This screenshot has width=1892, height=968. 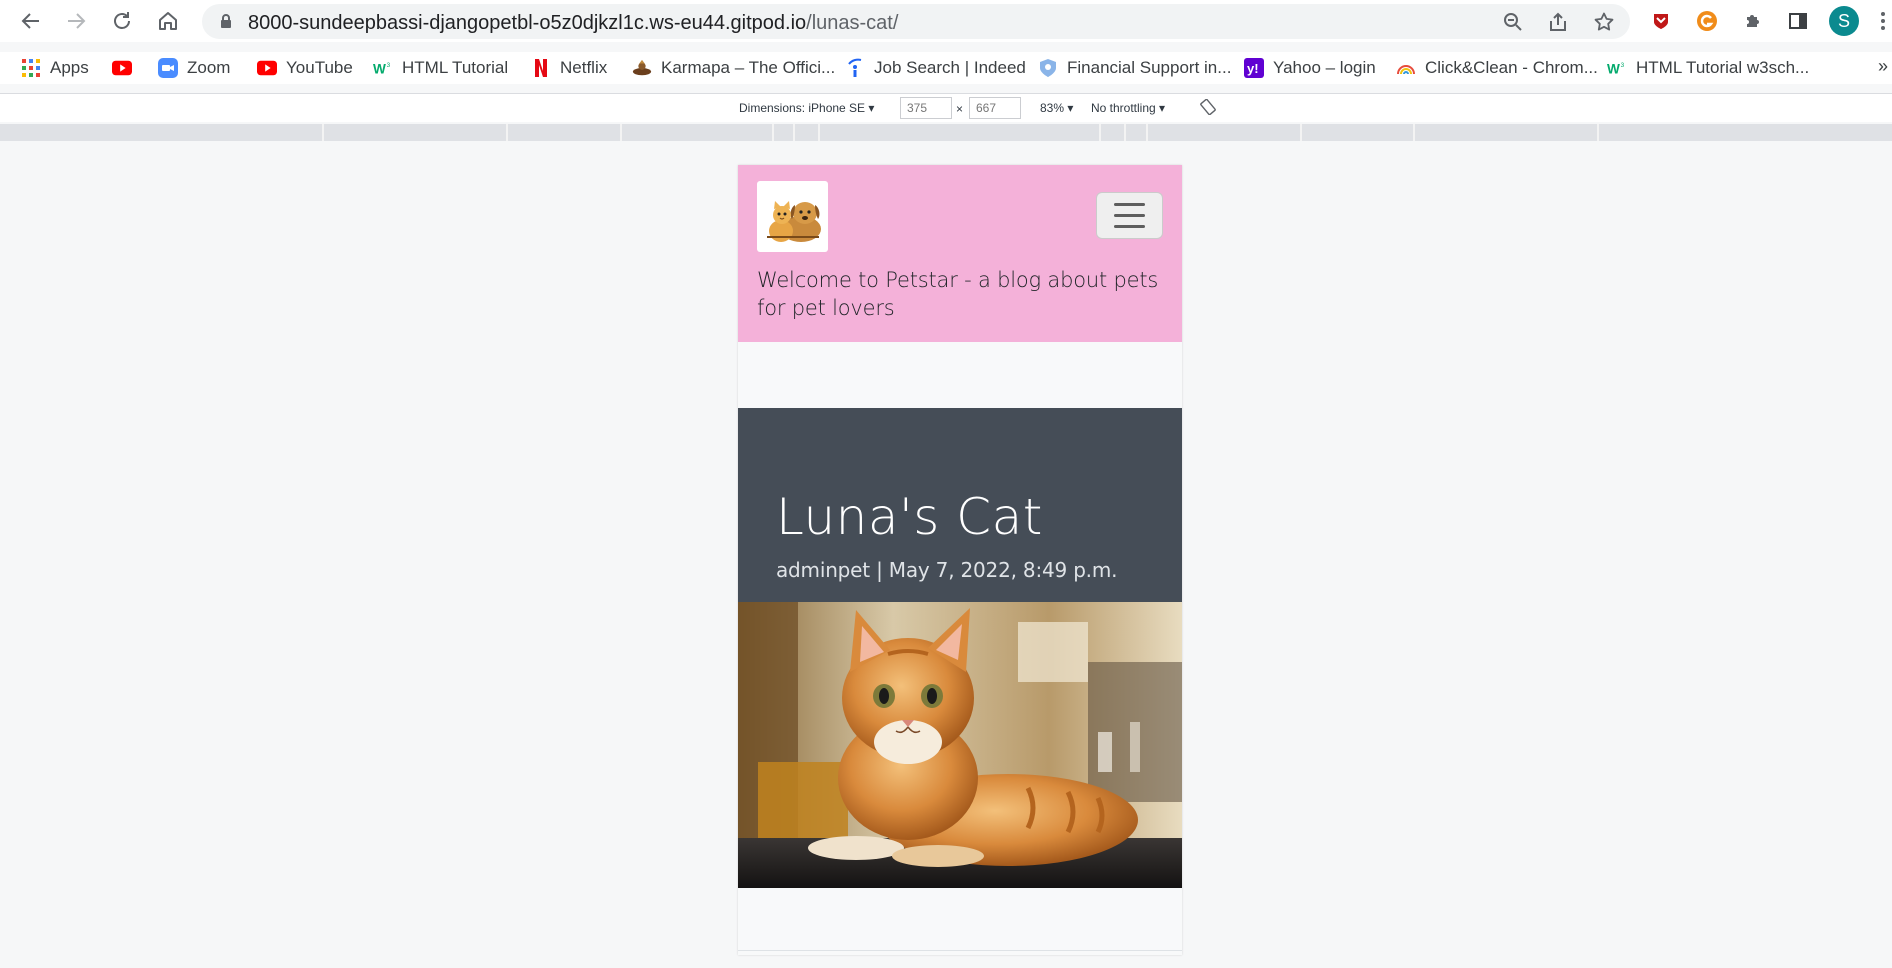 What do you see at coordinates (926, 108) in the screenshot?
I see `device-width-input: 375` at bounding box center [926, 108].